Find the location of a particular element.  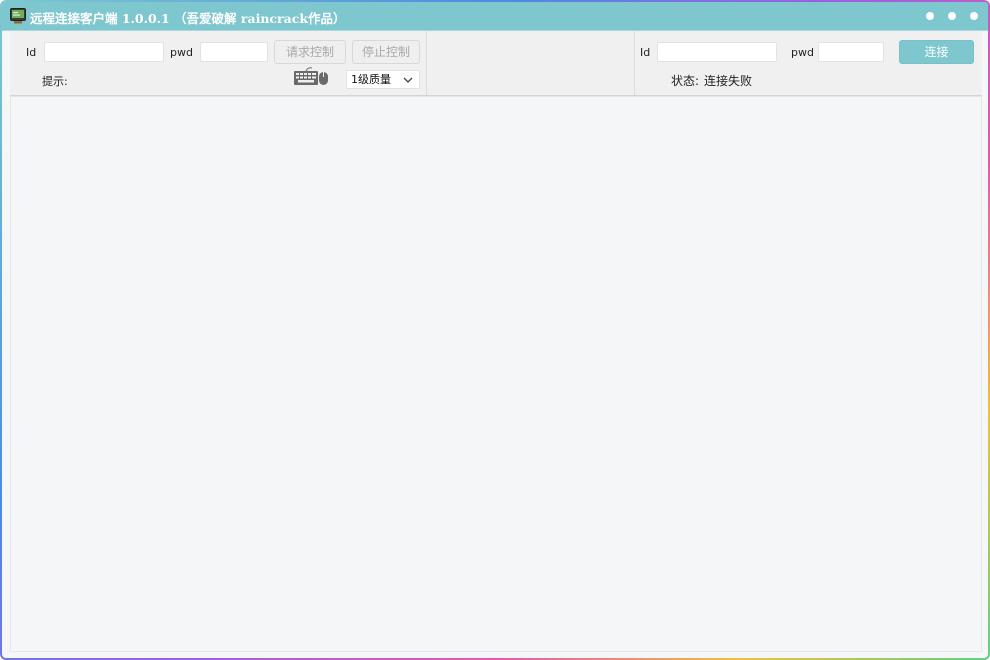

panel-divider-left is located at coordinates (426, 63).